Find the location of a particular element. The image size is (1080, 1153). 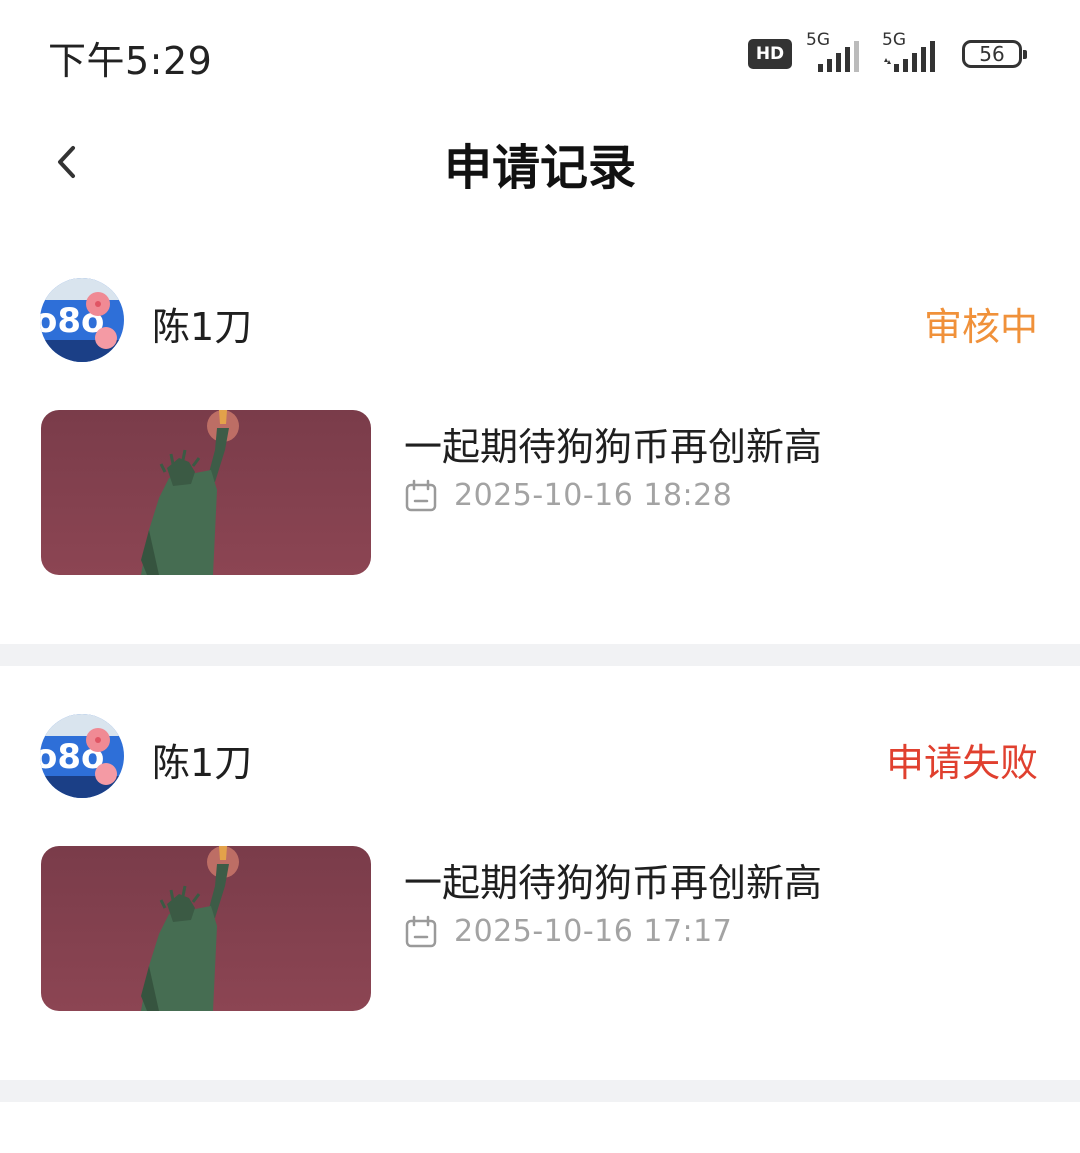

status-badge: 申请失败 is located at coordinates (961, 763).